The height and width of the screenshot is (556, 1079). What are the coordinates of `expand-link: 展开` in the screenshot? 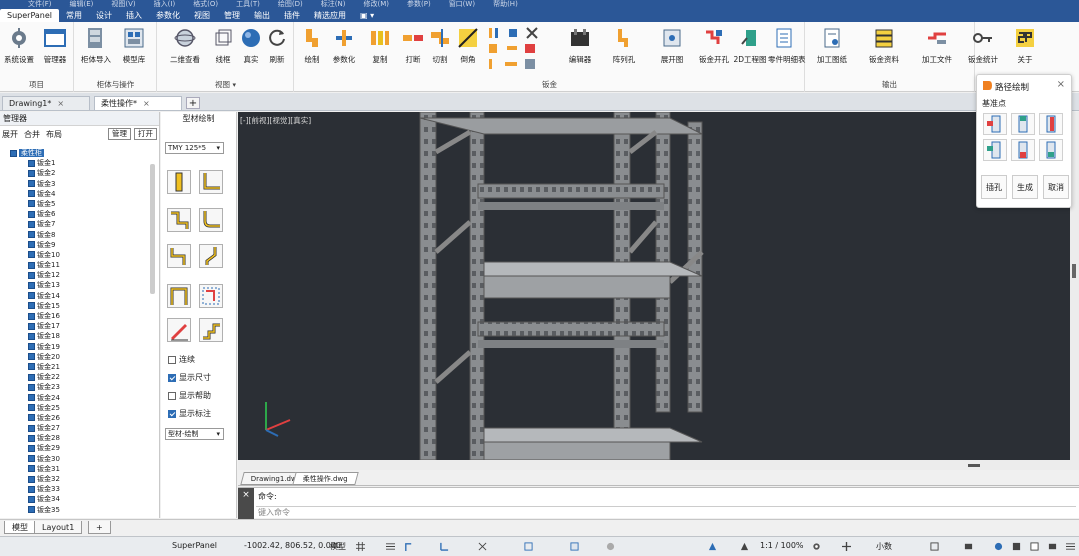 It's located at (10, 134).